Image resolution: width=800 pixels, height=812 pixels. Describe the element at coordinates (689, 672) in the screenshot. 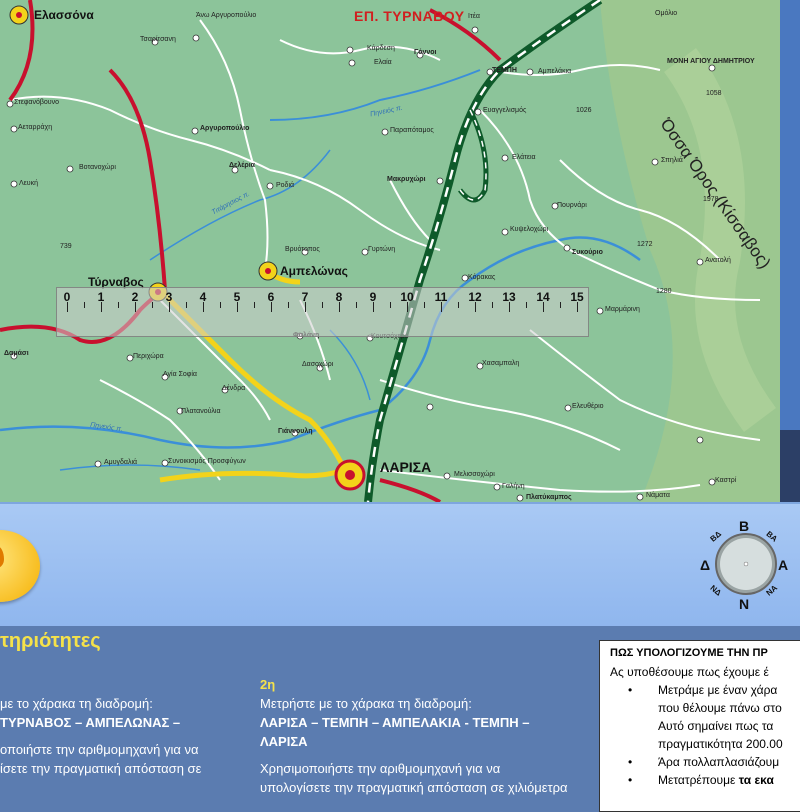

I see `info-intro: Ας υποθέσουμε πως έχουμε έ` at that location.